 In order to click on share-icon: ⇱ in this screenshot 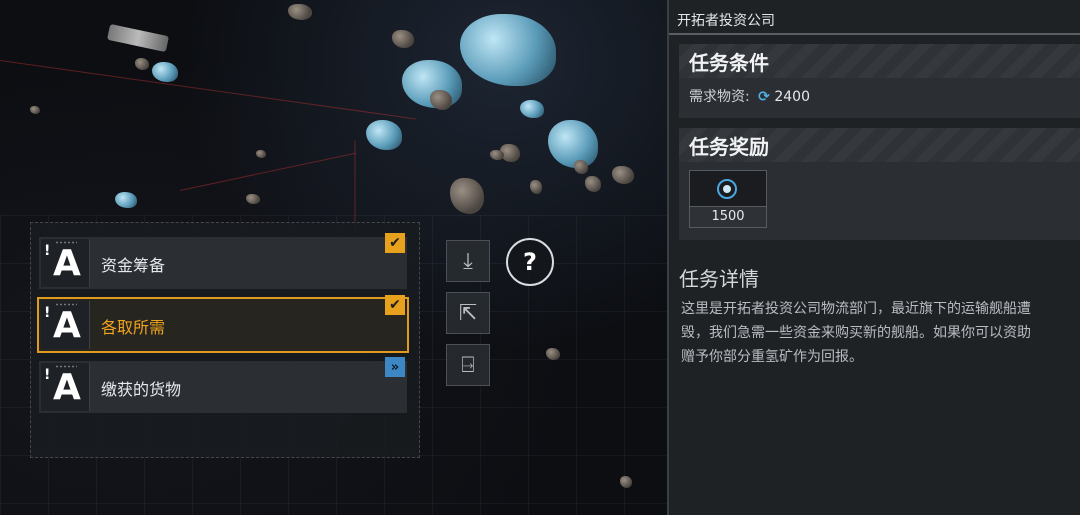, I will do `click(468, 313)`.